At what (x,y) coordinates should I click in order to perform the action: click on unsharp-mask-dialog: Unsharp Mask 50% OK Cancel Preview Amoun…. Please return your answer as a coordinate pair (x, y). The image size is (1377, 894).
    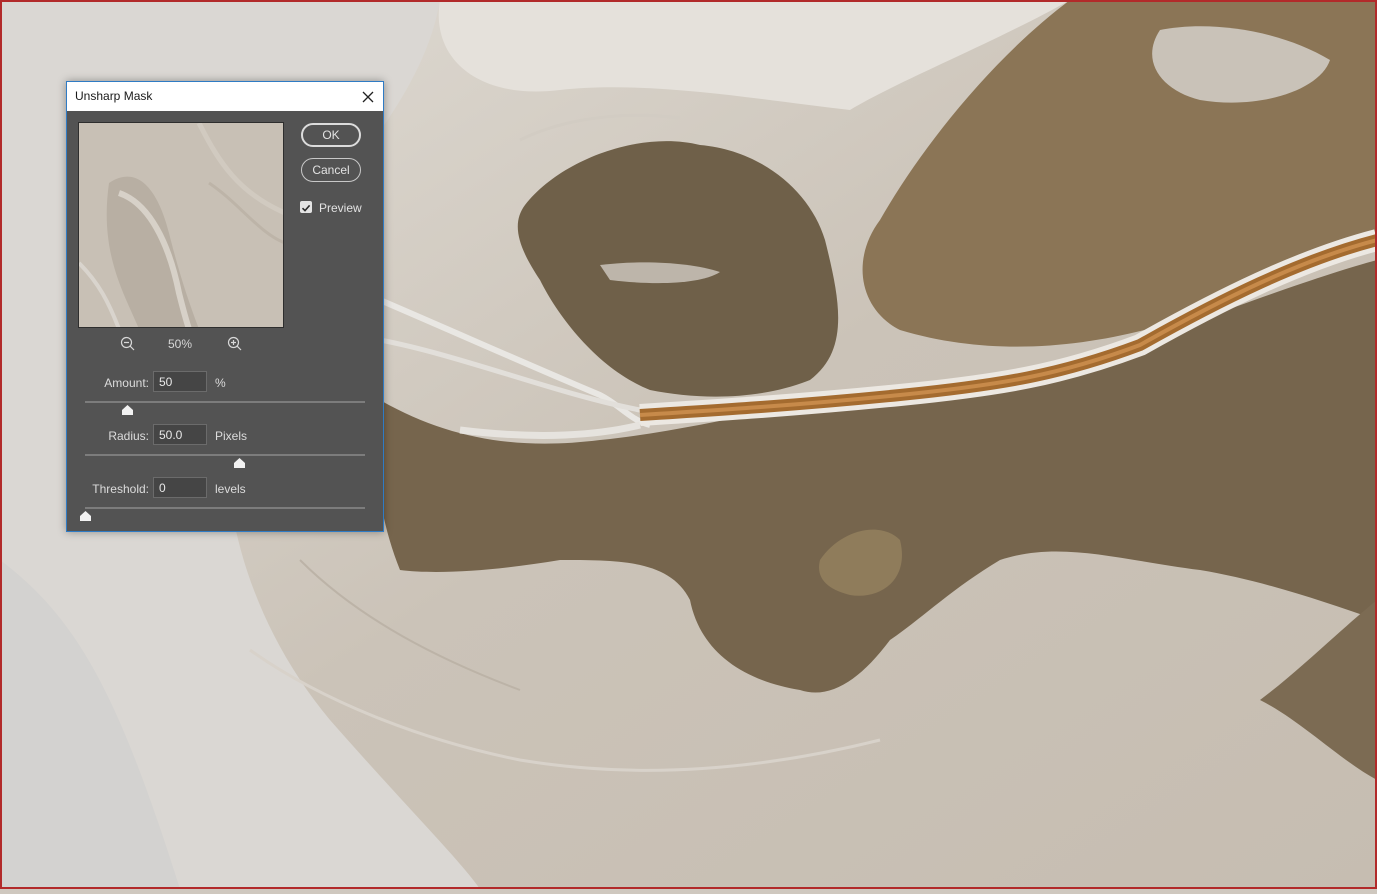
    Looking at the image, I should click on (225, 306).